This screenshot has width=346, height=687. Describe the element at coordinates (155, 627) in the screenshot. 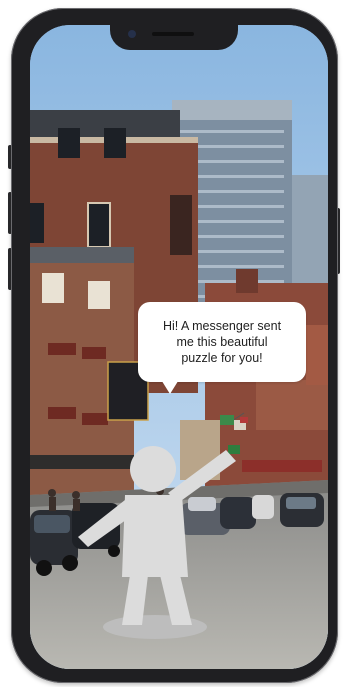

I see `figure-shadow` at that location.